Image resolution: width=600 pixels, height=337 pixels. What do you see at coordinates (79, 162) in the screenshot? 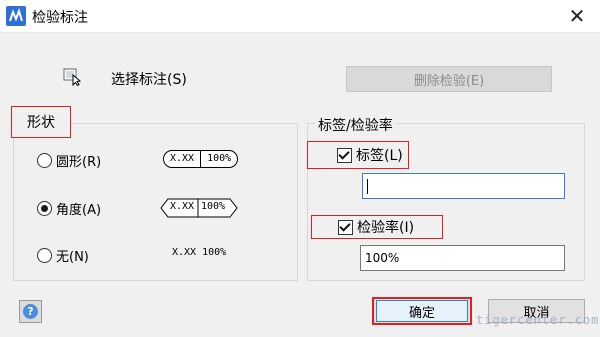
I see `radio-circle-label: 圆形(R)` at bounding box center [79, 162].